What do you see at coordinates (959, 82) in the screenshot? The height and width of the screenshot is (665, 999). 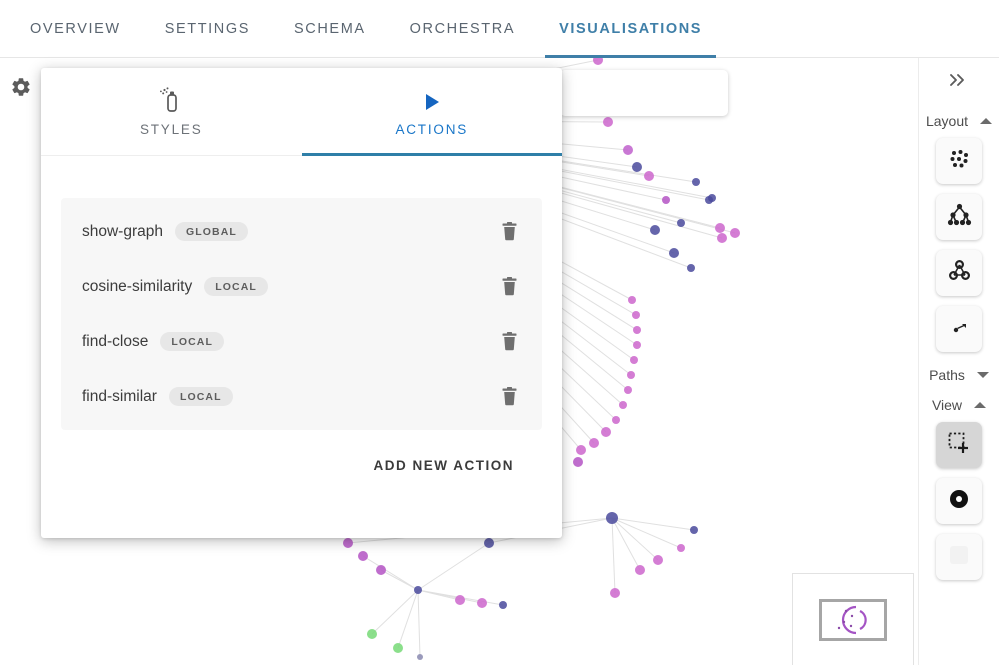 I see `collapse-sidebar-button` at bounding box center [959, 82].